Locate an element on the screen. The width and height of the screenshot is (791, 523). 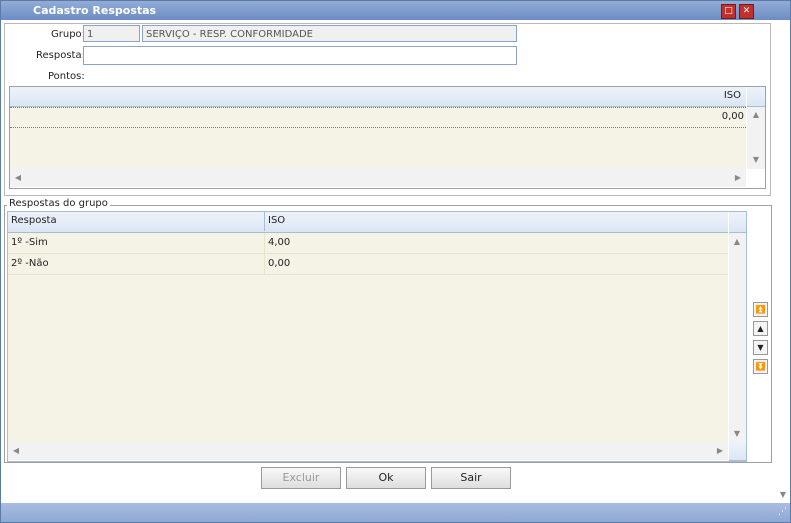
close-icon: ✕ is located at coordinates (746, 11).